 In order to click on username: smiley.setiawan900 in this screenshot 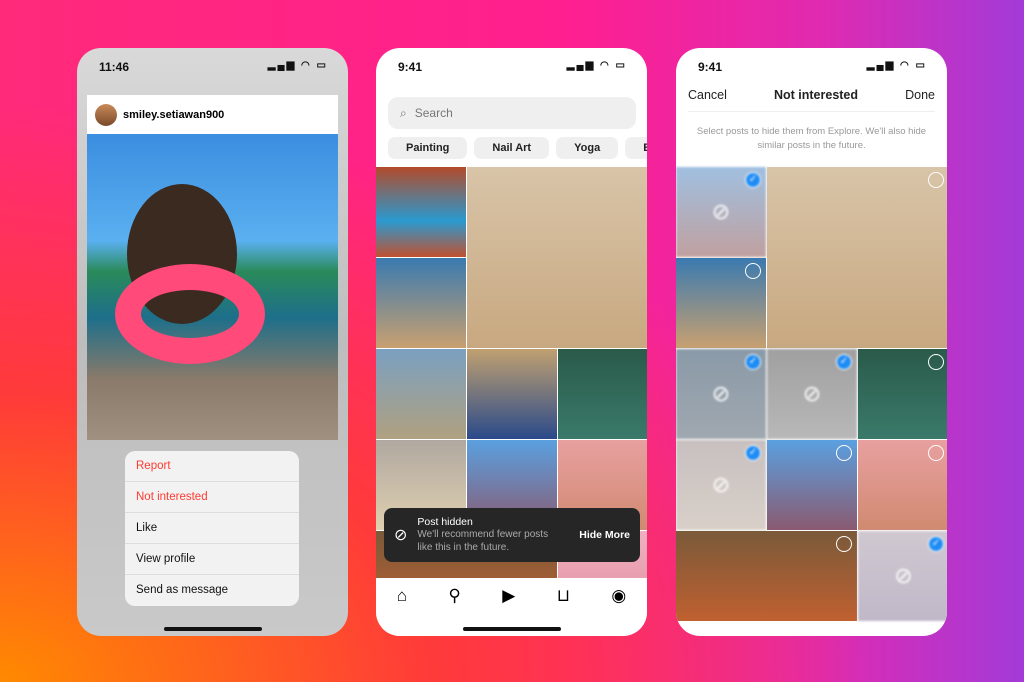, I will do `click(173, 115)`.